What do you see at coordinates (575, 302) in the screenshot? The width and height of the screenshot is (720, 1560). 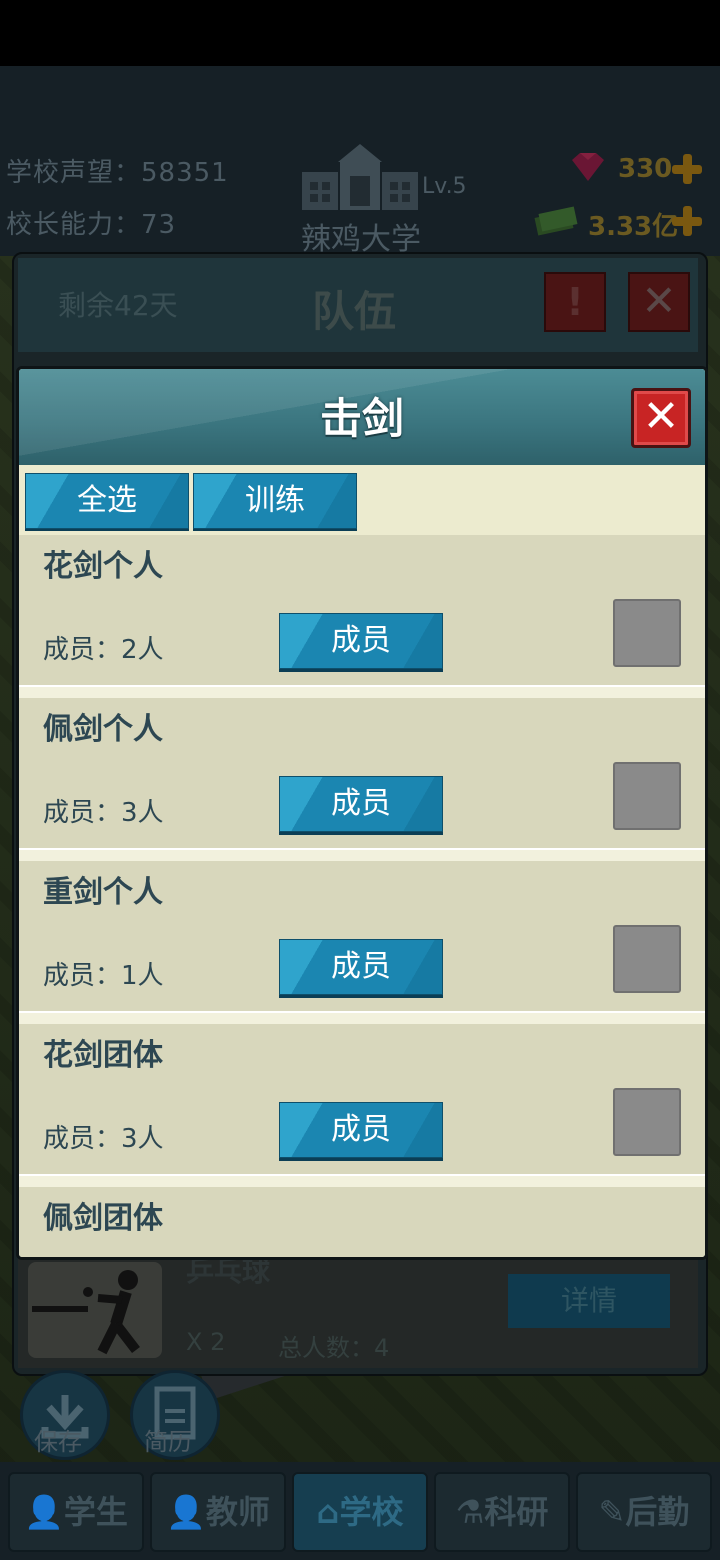 I see `warning-icon: !` at bounding box center [575, 302].